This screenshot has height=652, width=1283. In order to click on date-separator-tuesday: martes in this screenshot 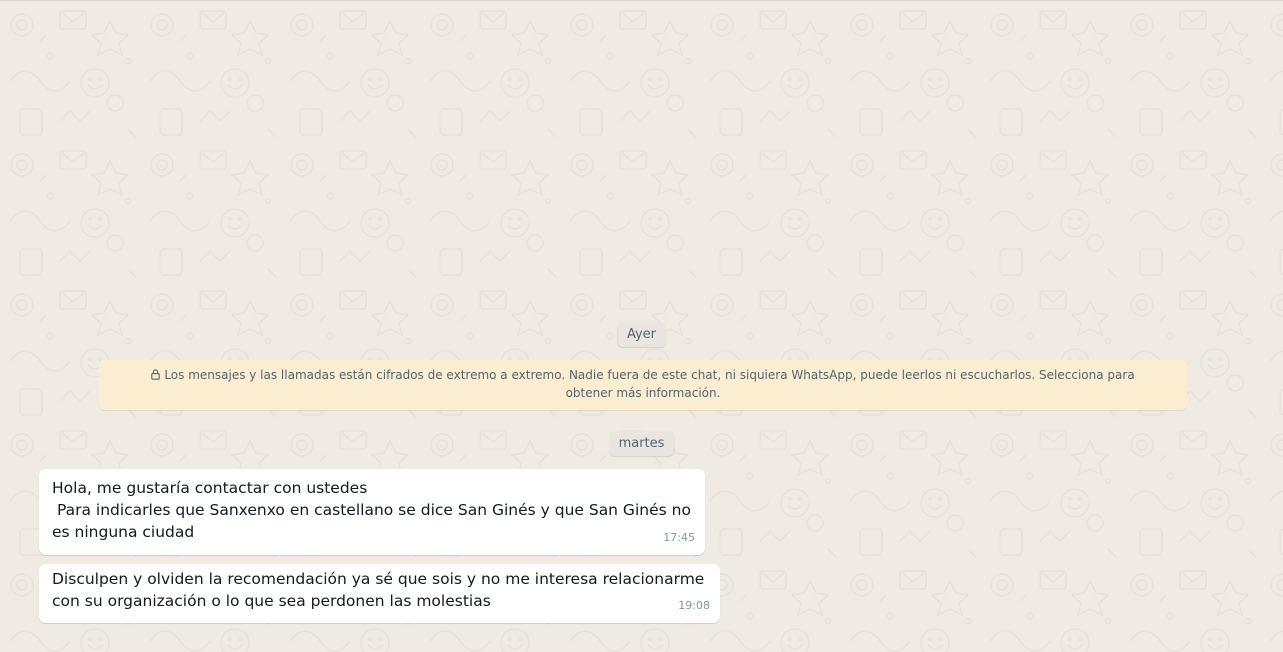, I will do `click(641, 443)`.